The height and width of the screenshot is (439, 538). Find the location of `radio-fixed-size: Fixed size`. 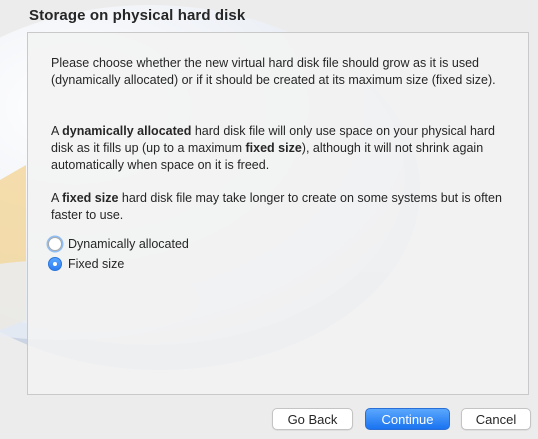

radio-fixed-size: Fixed size is located at coordinates (86, 264).